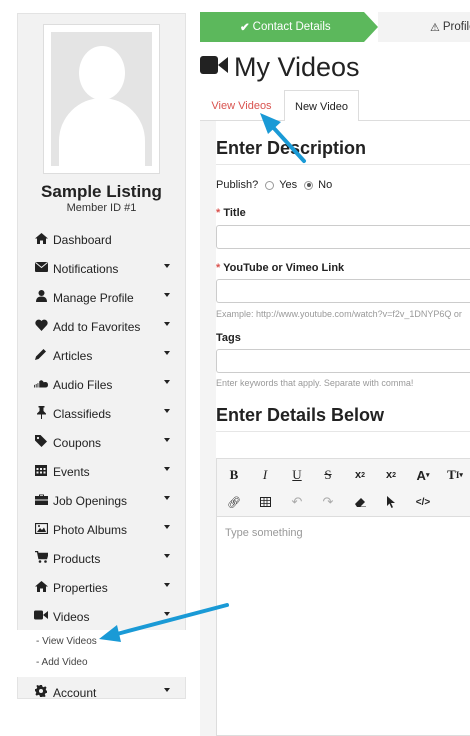 This screenshot has width=470, height=736. Describe the element at coordinates (283, 138) in the screenshot. I see `arrow-to-view-videos-tab` at that location.